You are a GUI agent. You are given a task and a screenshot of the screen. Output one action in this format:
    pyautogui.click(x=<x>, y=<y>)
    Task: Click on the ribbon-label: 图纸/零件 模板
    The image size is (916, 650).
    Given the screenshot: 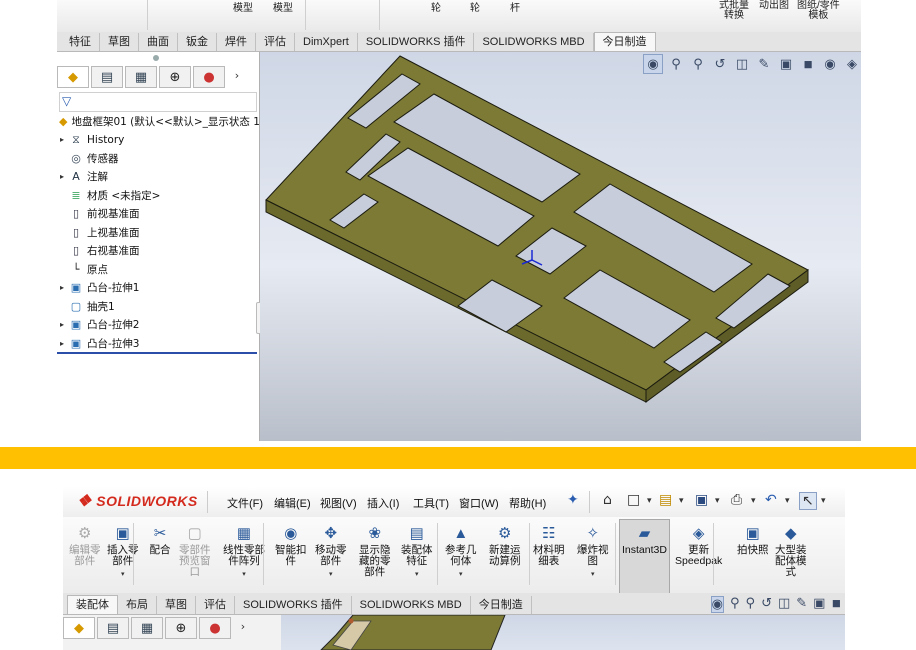 What is the action you would take?
    pyautogui.click(x=818, y=11)
    